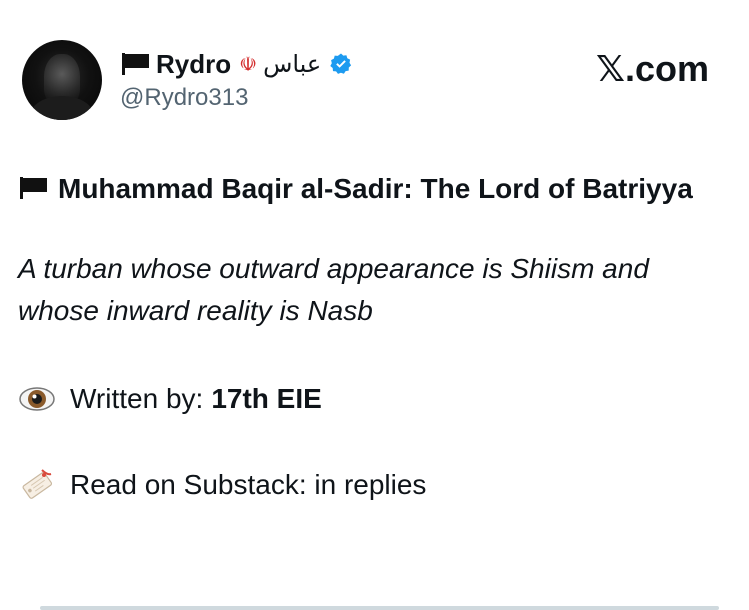 The image size is (749, 610). Describe the element at coordinates (341, 63) in the screenshot. I see `verified-badge-icon` at that location.